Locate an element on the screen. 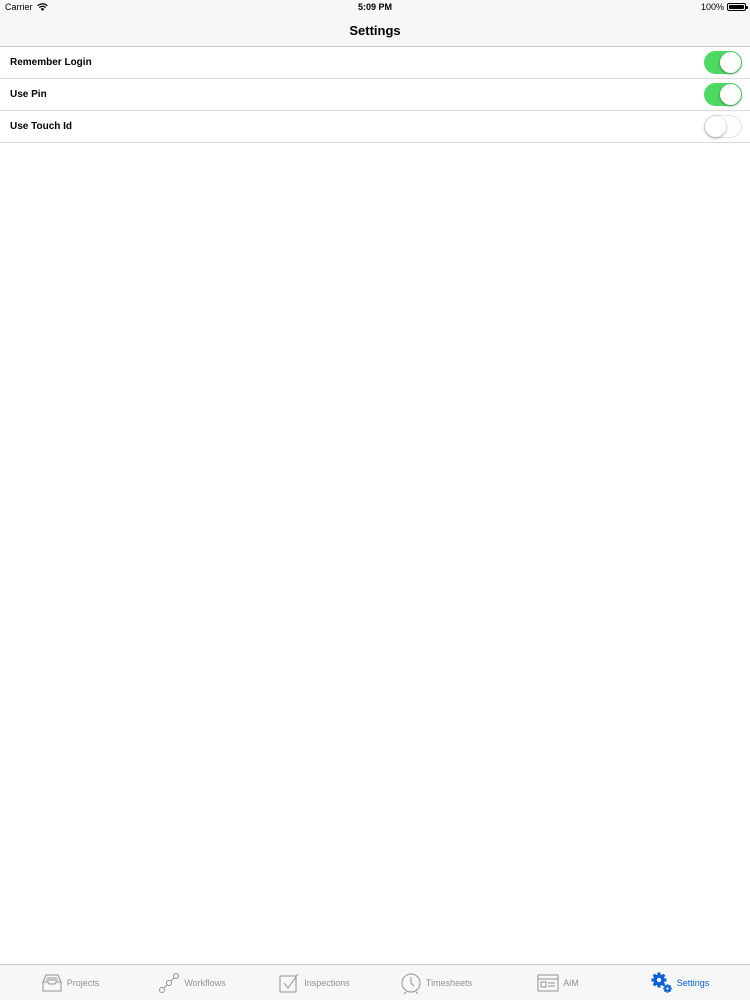  use-touch-id-toggle is located at coordinates (723, 126).